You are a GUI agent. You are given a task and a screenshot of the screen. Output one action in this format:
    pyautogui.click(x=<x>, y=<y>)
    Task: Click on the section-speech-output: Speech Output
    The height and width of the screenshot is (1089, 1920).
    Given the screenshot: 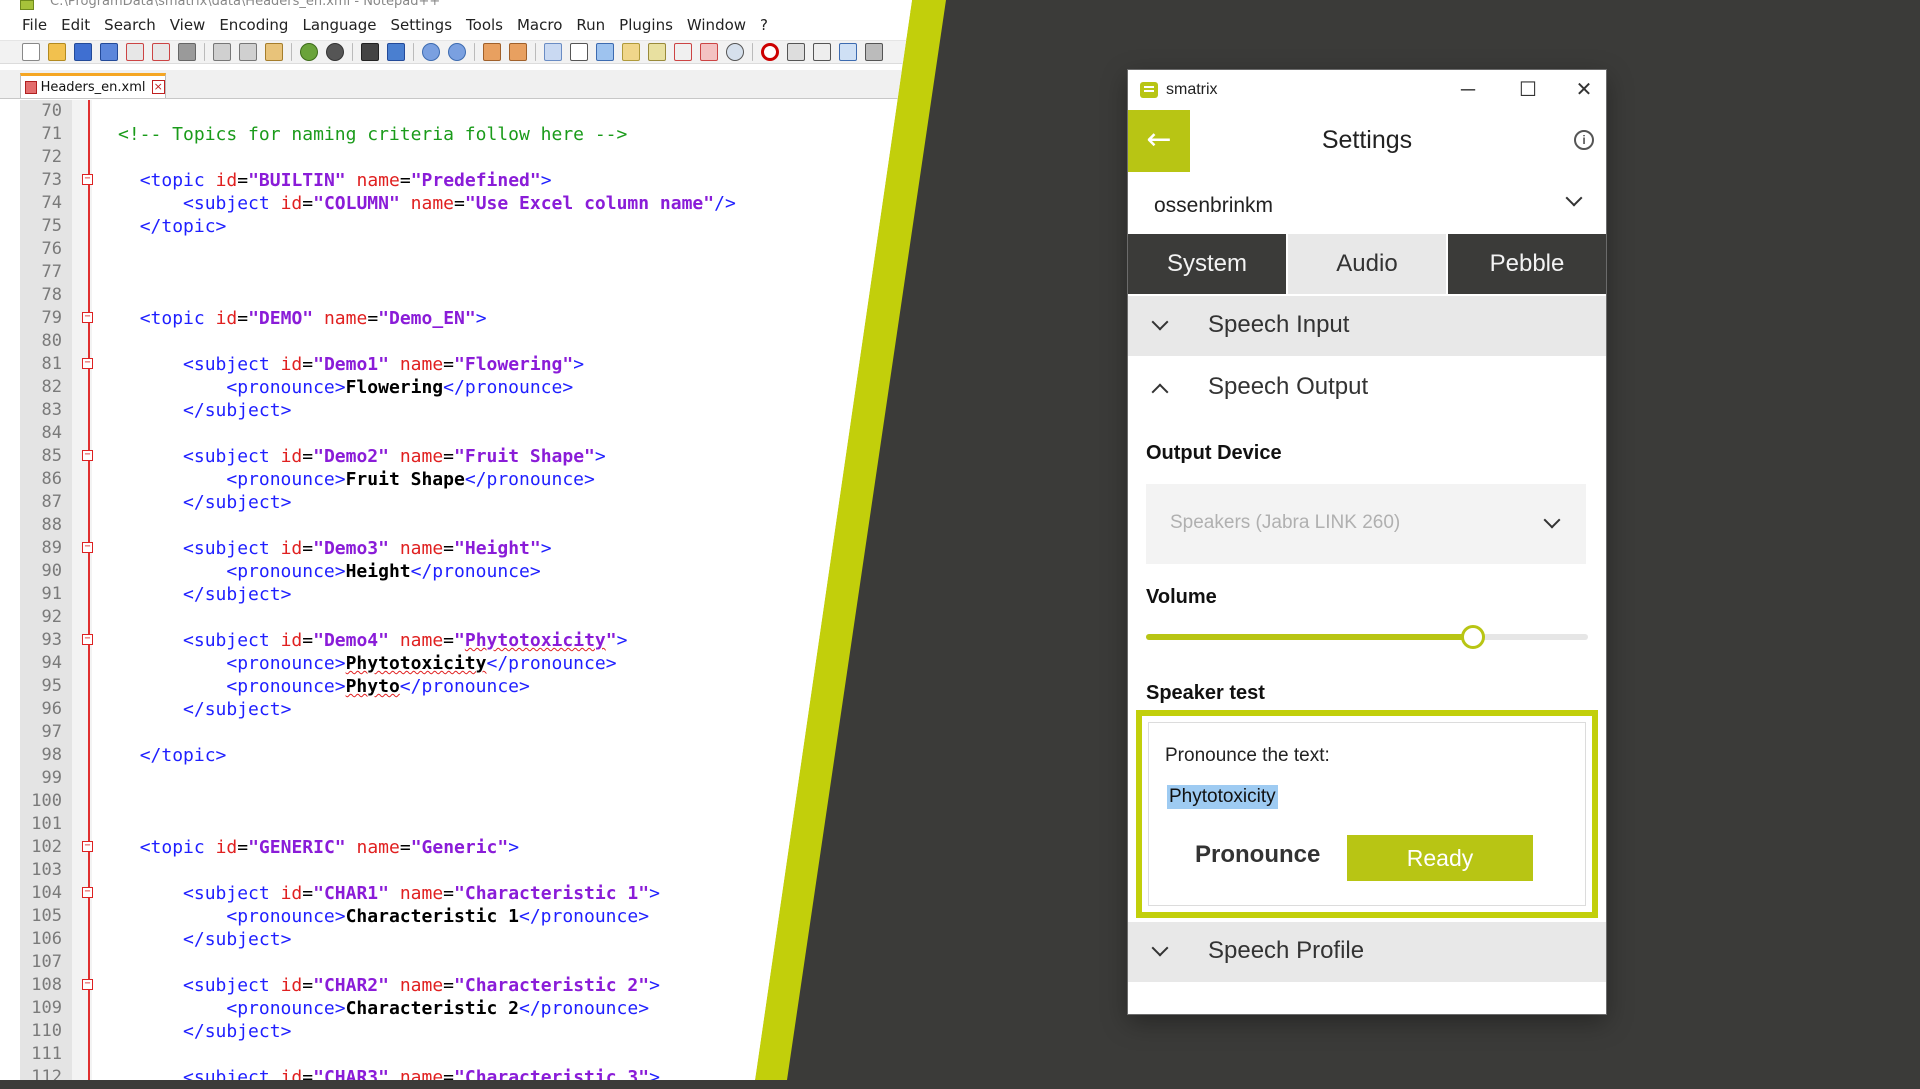 What is the action you would take?
    pyautogui.click(x=1367, y=388)
    